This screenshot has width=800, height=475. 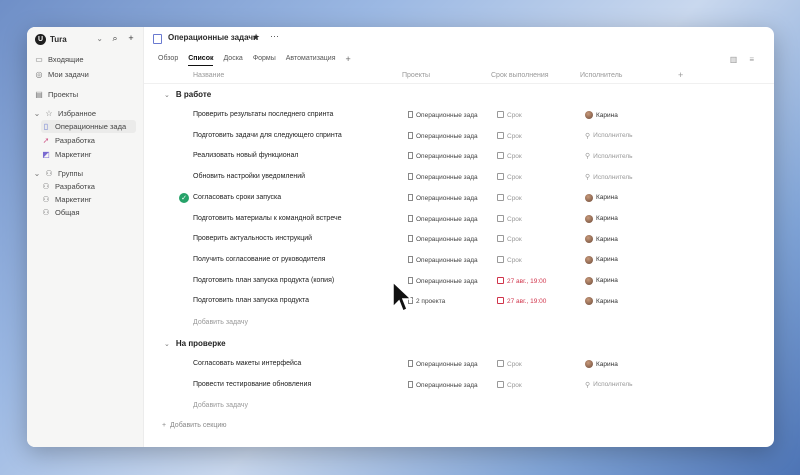 What do you see at coordinates (195, 343) in the screenshot?
I see `section-header: ⌄ На проверке` at bounding box center [195, 343].